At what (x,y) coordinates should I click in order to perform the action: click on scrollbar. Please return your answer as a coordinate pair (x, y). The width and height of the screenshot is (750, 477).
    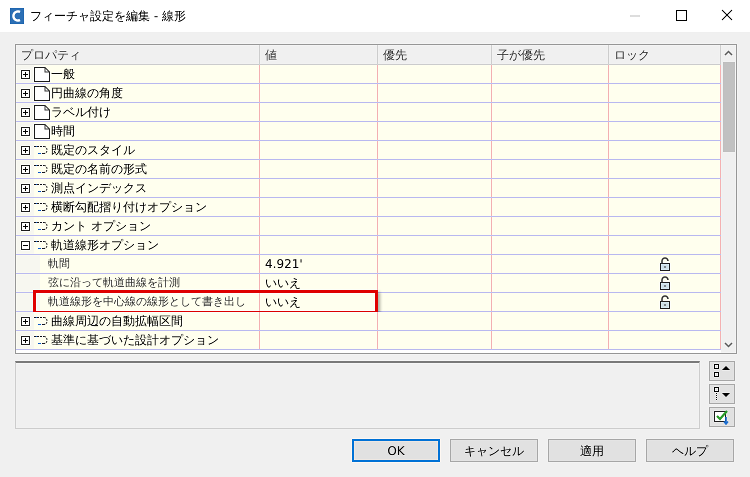
    Looking at the image, I should click on (728, 199).